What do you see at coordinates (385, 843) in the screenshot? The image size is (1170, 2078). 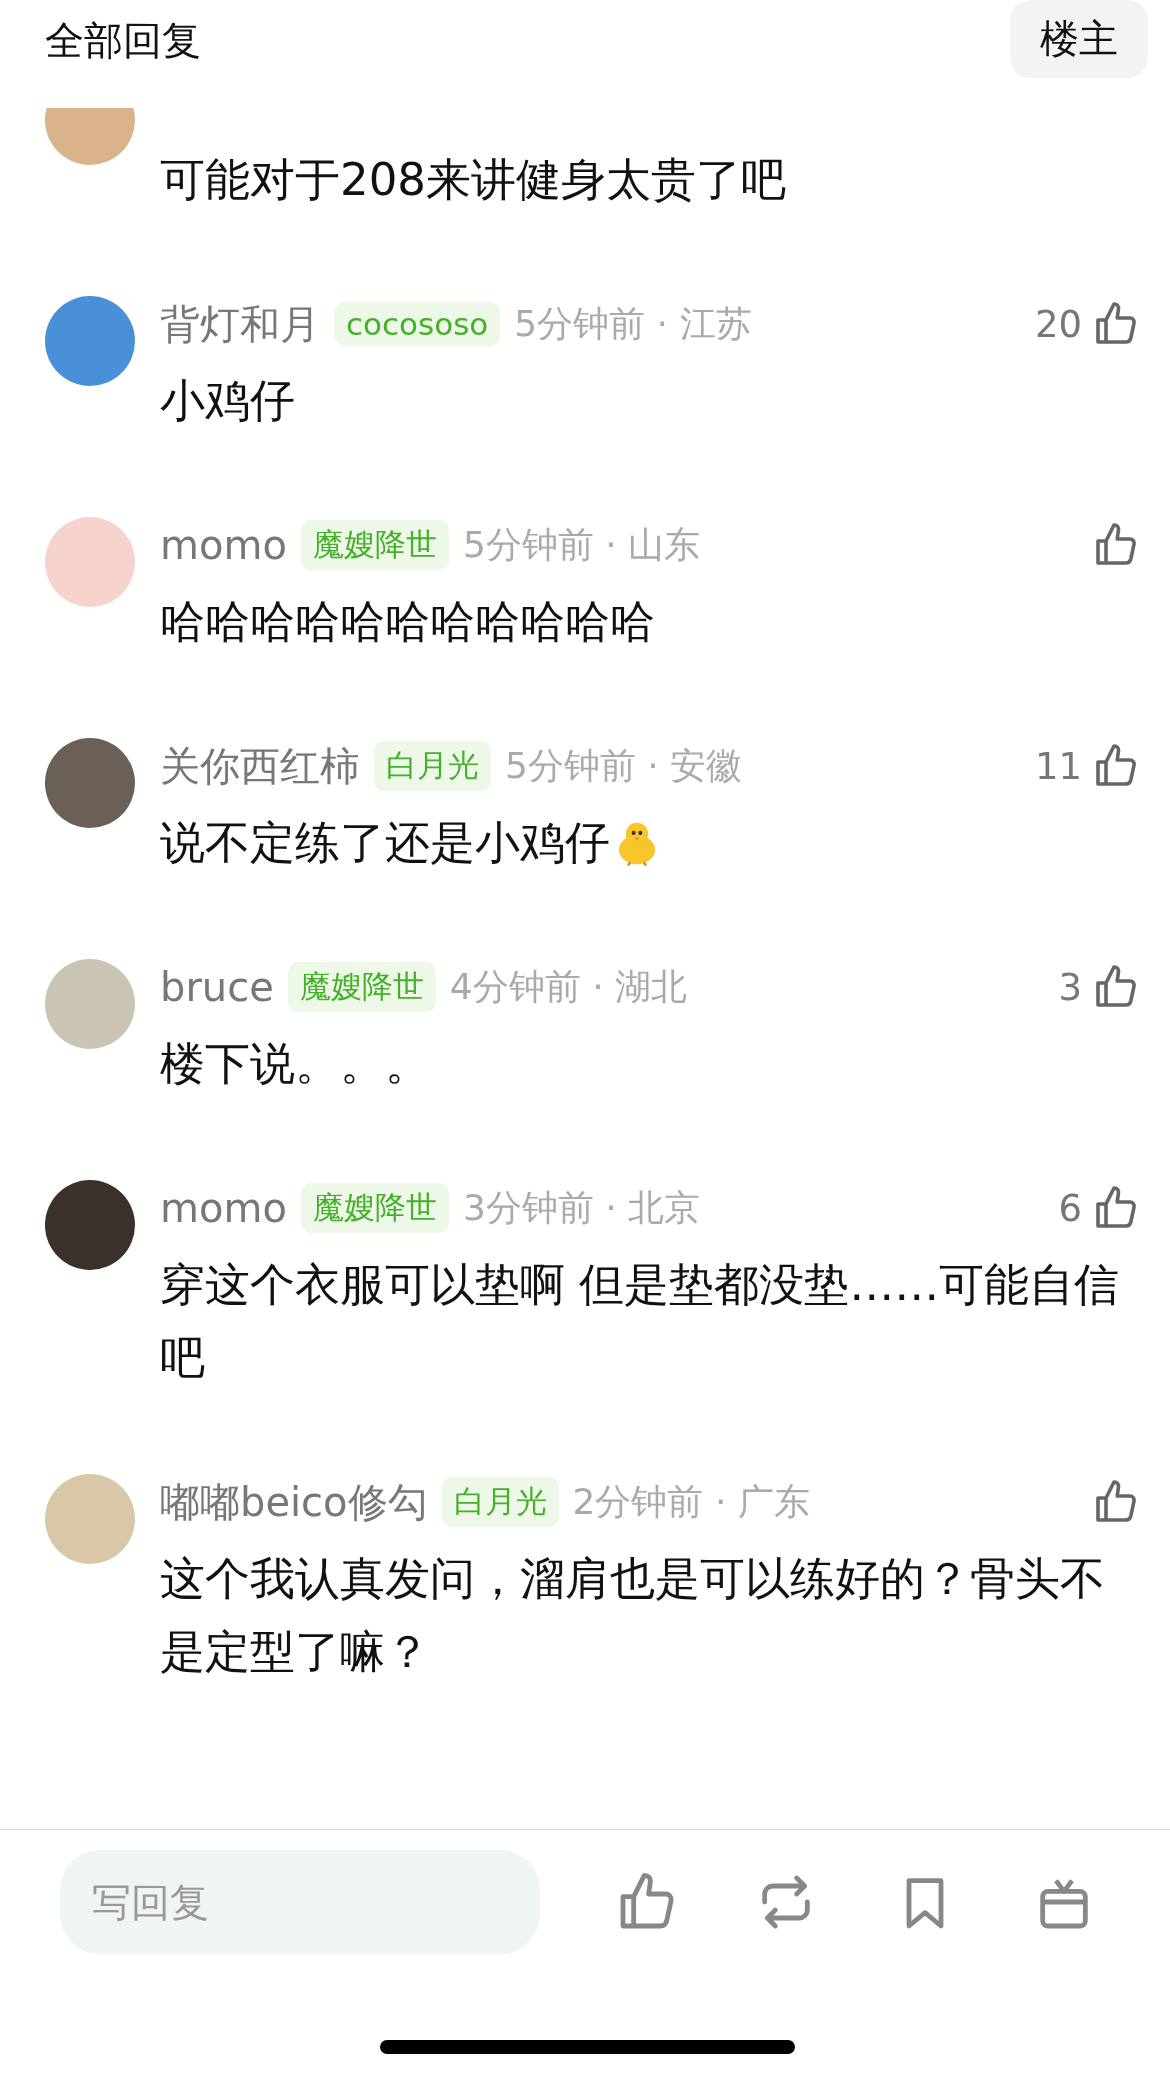 I see `comment-text: 说不定练了还是小鸡仔` at bounding box center [385, 843].